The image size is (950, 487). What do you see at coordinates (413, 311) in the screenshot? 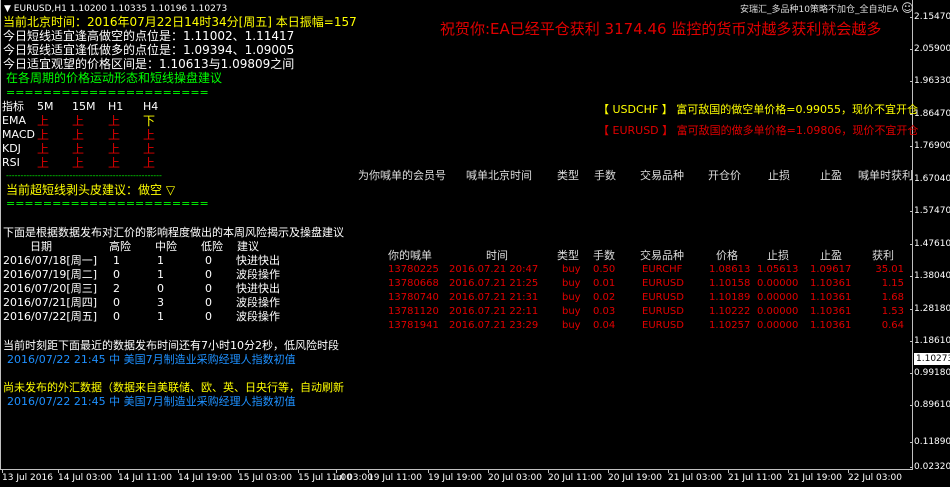
I see `order-cell: 13781120` at bounding box center [413, 311].